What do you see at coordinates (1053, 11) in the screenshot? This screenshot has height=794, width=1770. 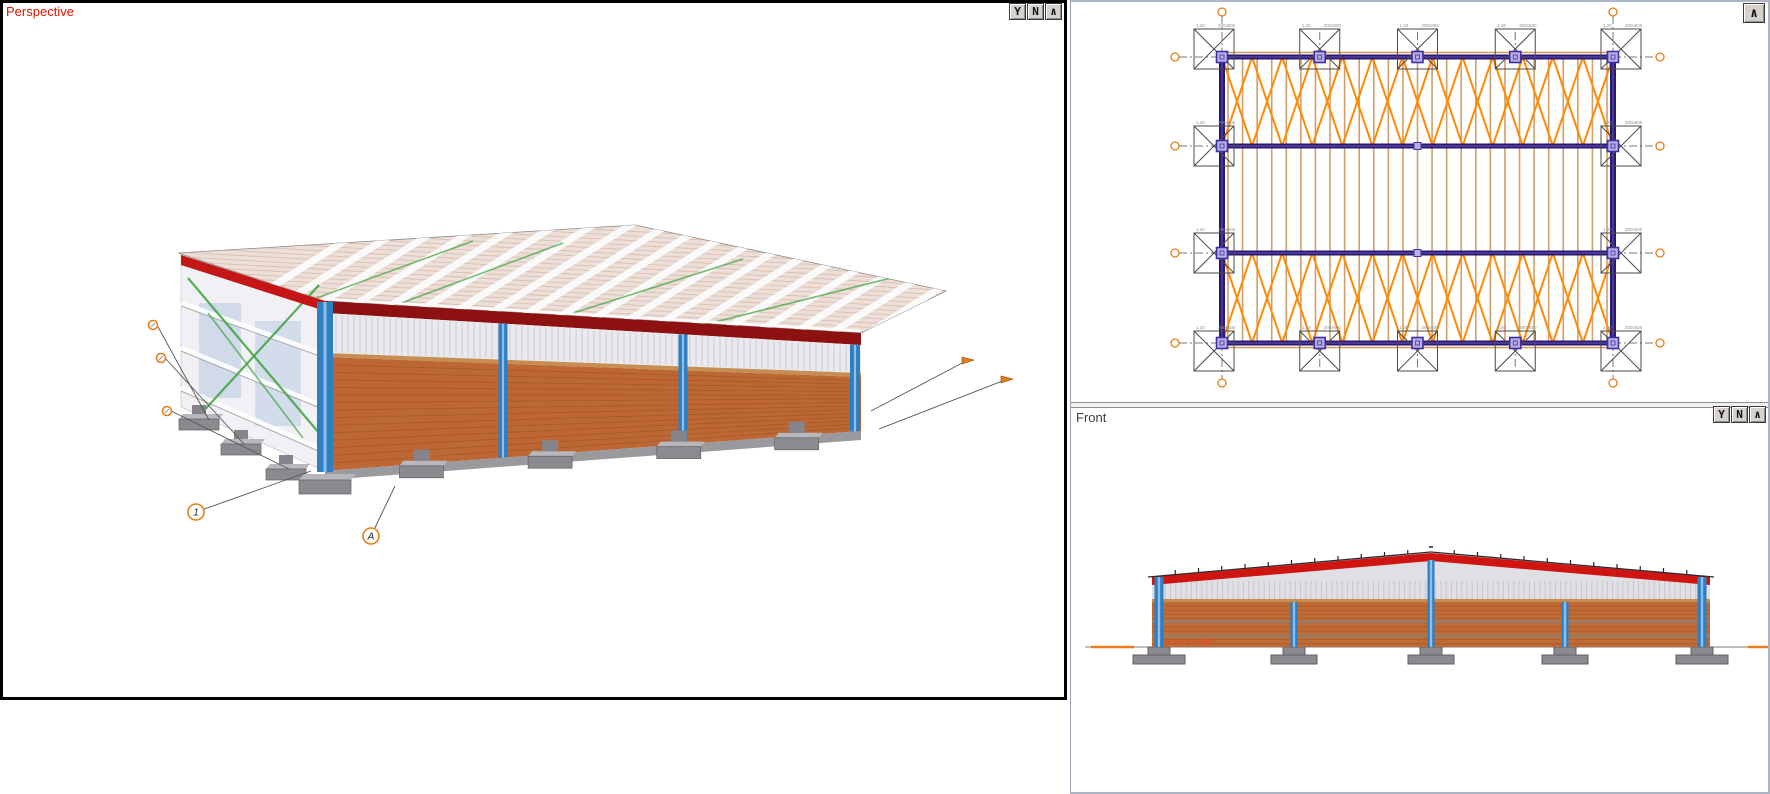 I see `perspective-button-up: ∧` at bounding box center [1053, 11].